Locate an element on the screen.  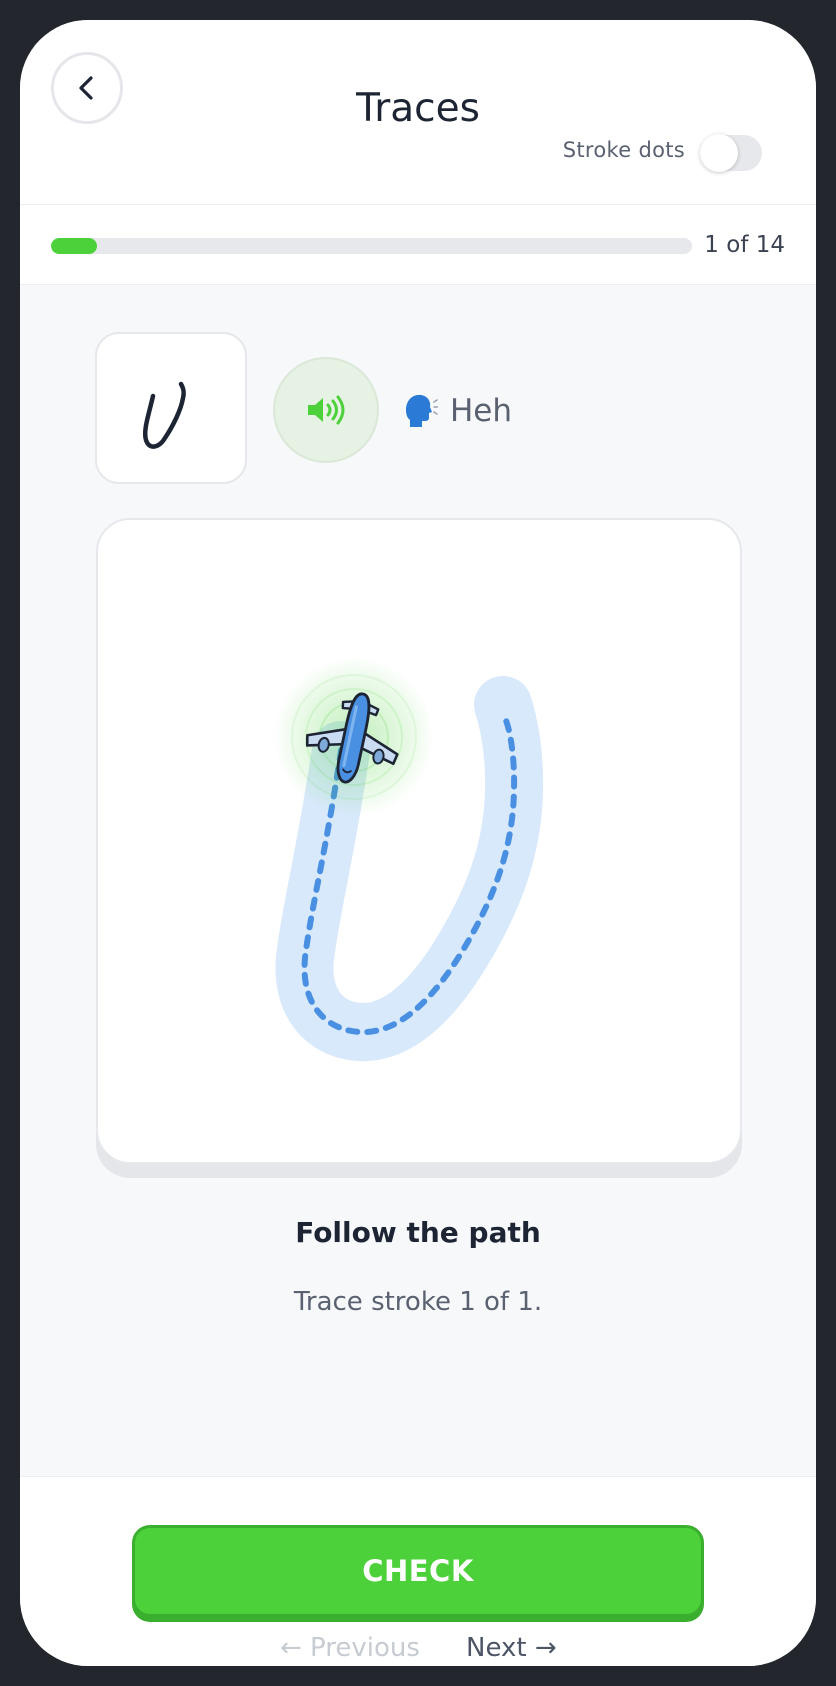
letter-card is located at coordinates (171, 408).